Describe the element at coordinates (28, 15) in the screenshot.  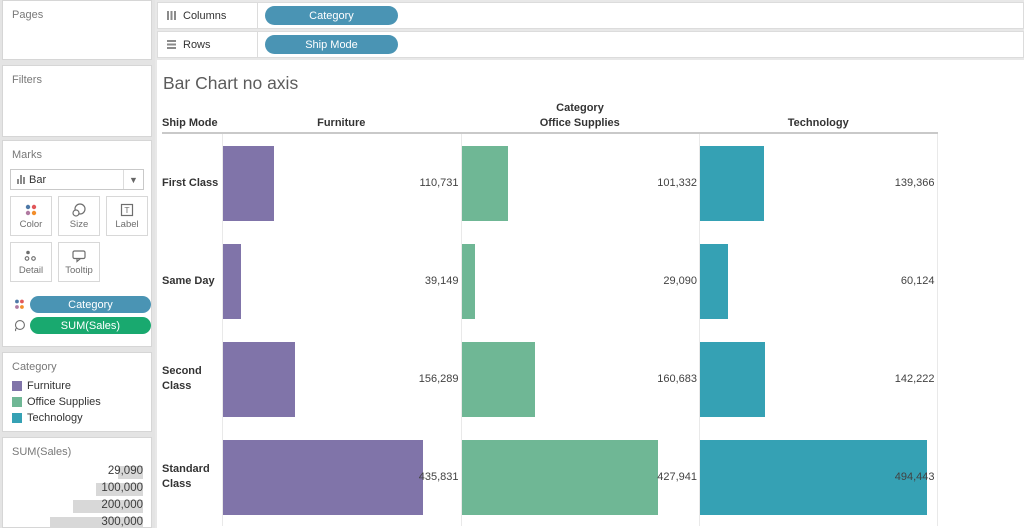
I see `pages-shelf-label: Pages` at that location.